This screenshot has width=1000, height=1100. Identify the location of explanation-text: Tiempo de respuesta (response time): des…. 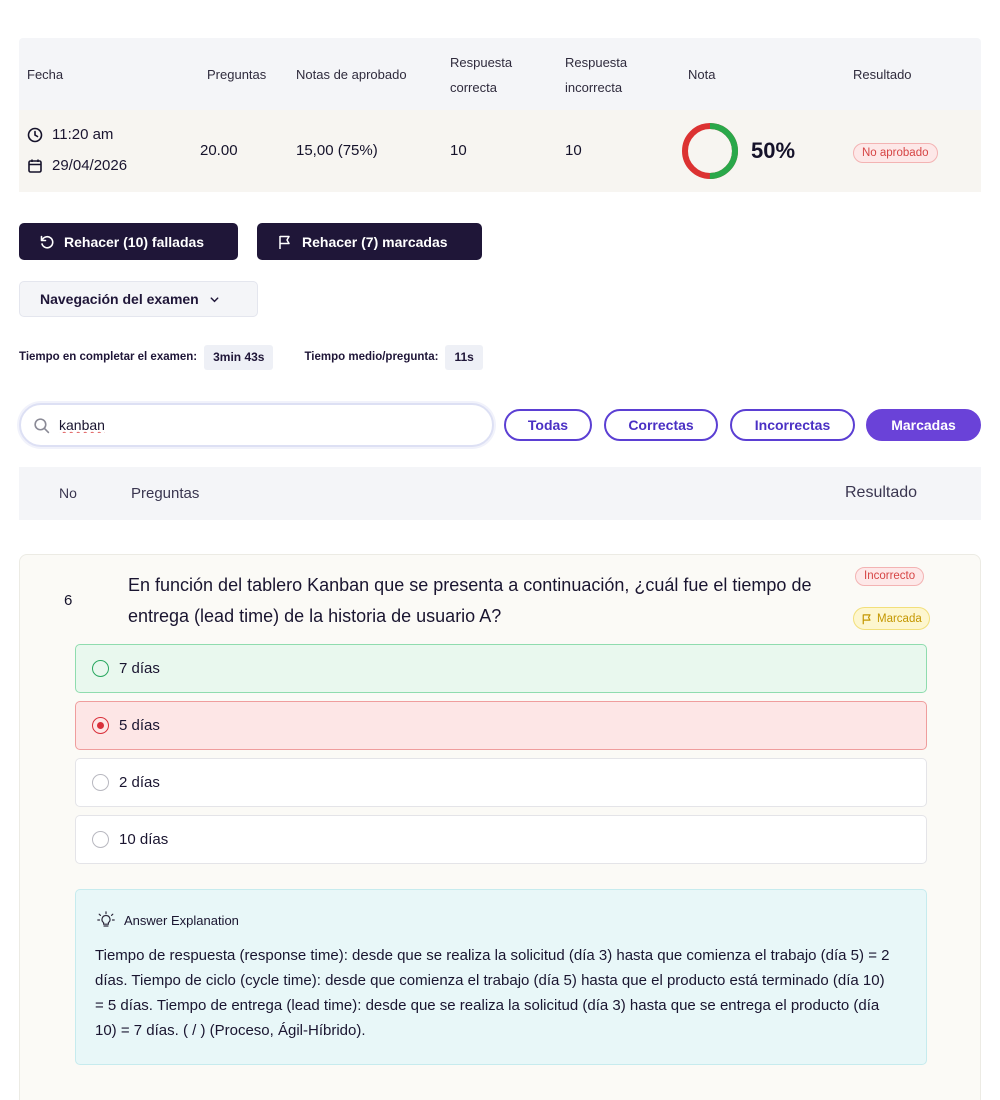
(492, 993).